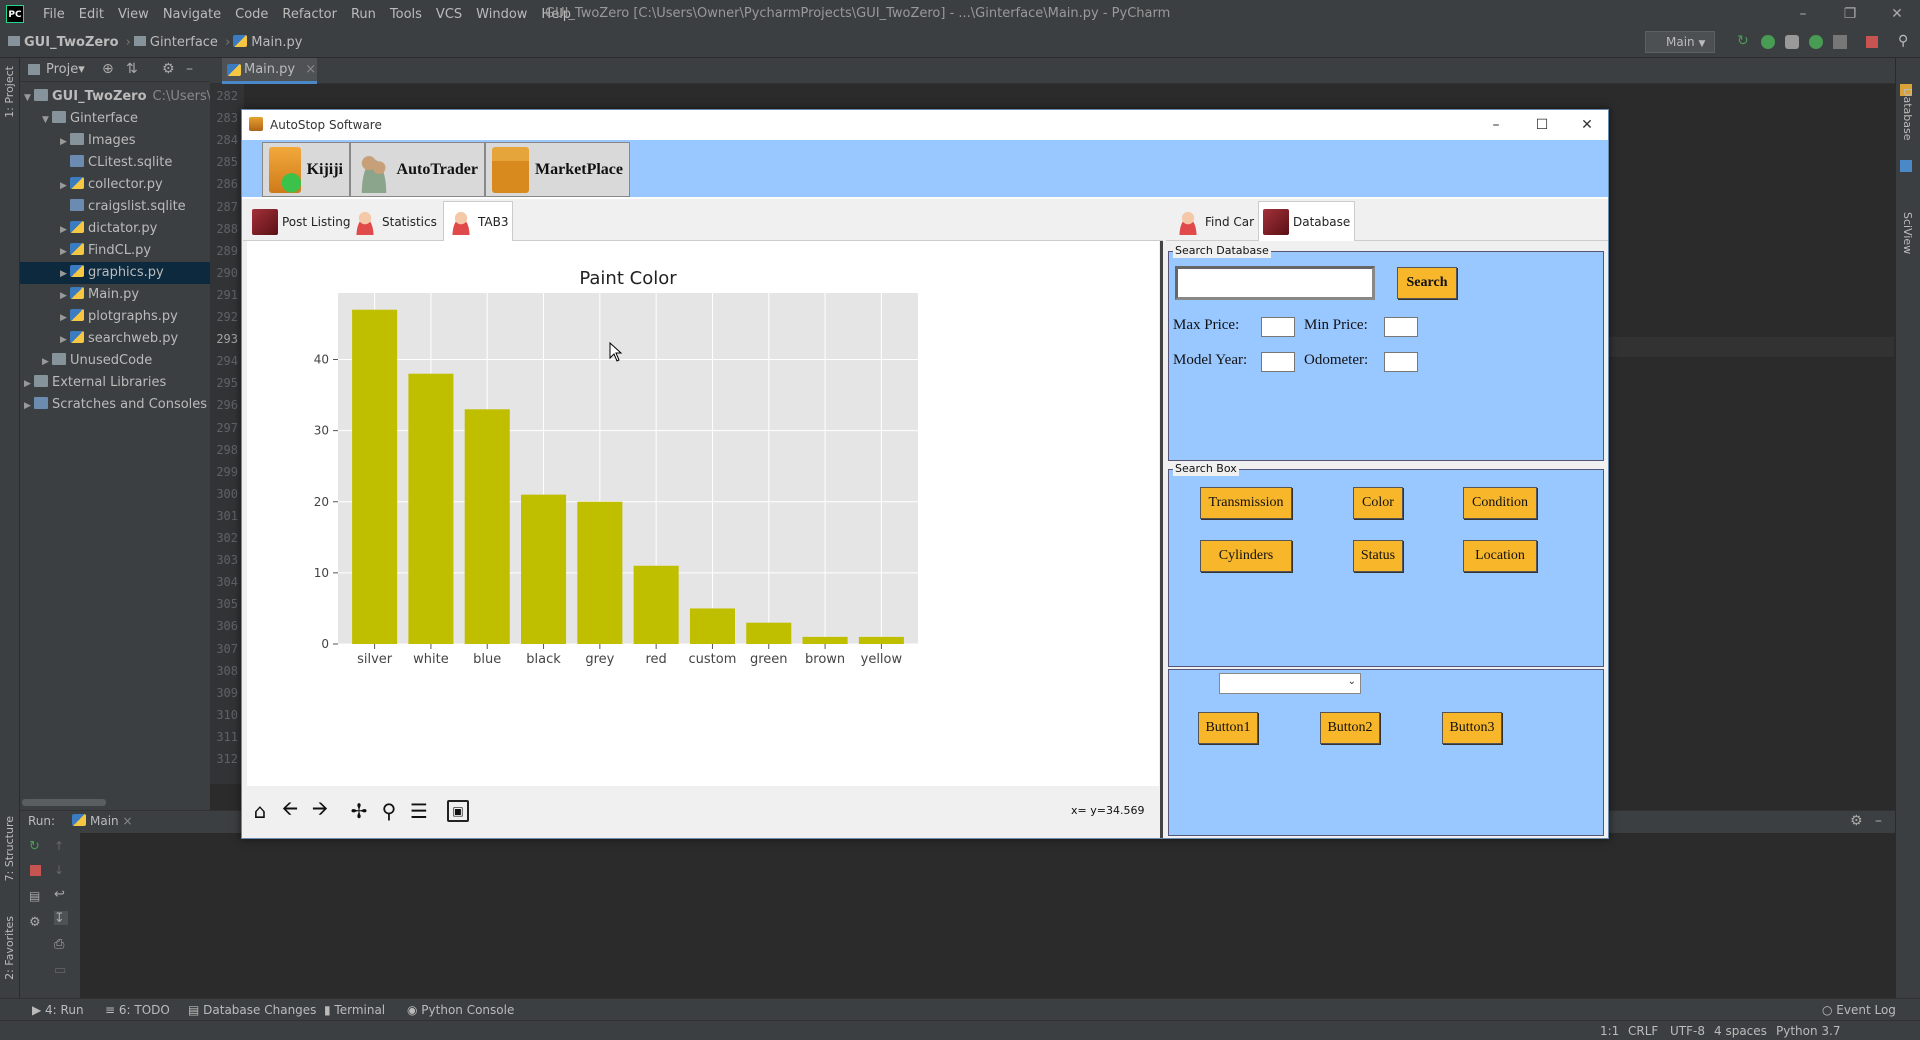 The height and width of the screenshot is (1040, 1920). What do you see at coordinates (184, 42) in the screenshot?
I see `breadcrumb-folder: Ginterface` at bounding box center [184, 42].